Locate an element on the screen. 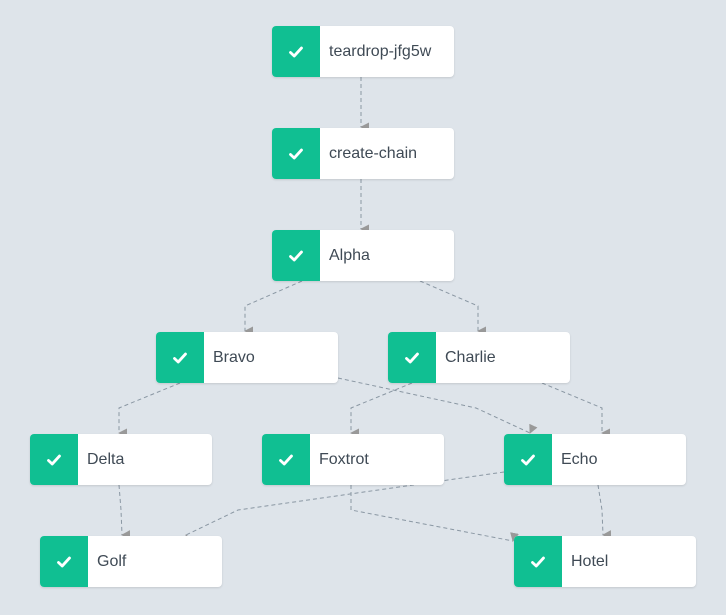 This screenshot has width=726, height=615. edge-alpha-to-bravo is located at coordinates (273, 308).